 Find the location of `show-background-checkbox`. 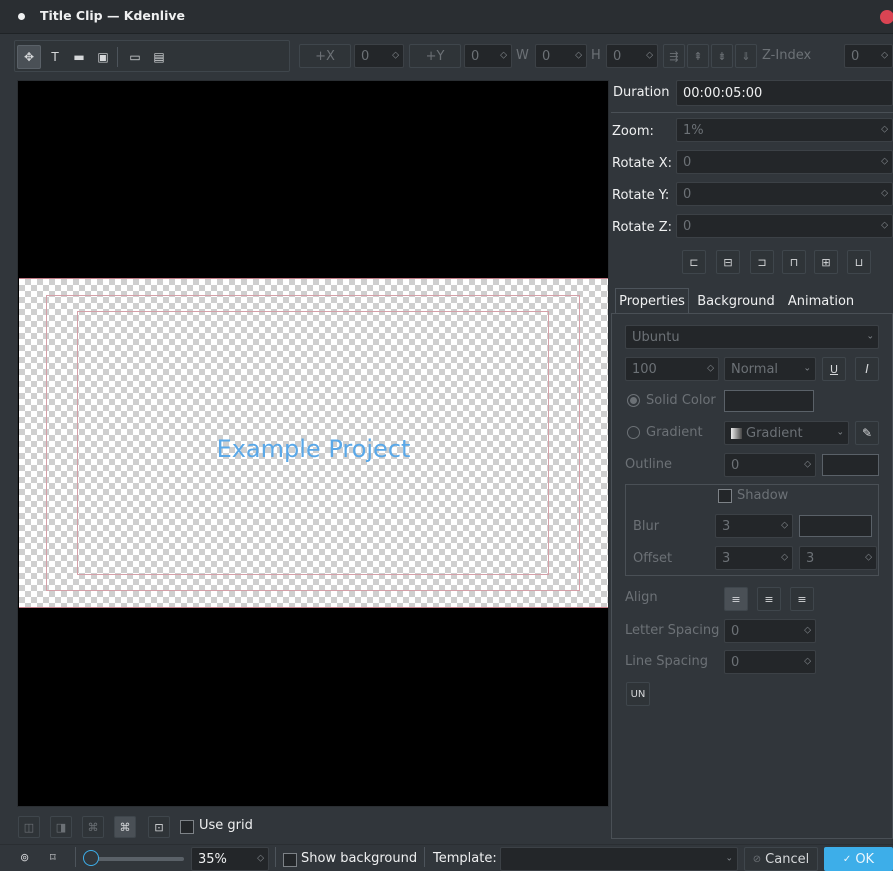

show-background-checkbox is located at coordinates (290, 862).